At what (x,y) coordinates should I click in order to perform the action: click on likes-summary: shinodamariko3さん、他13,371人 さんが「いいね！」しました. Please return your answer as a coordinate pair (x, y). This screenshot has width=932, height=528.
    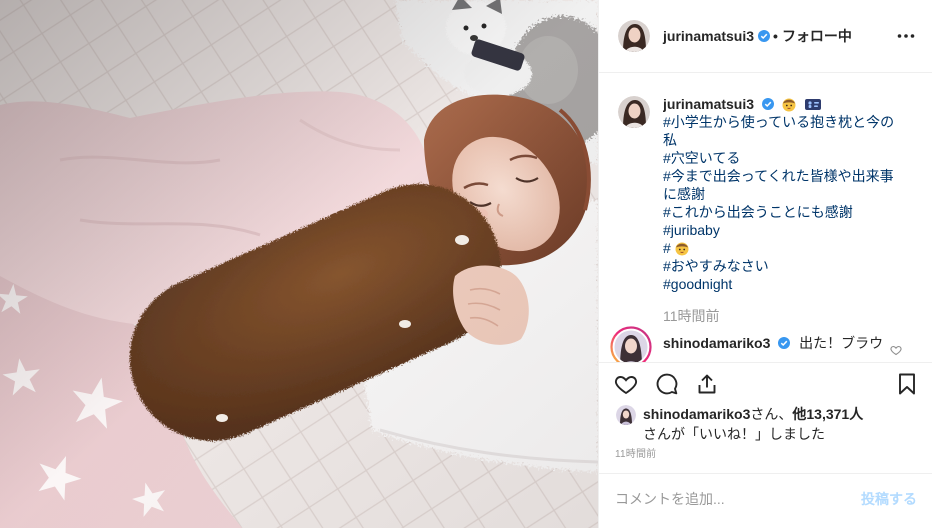
    Looking at the image, I should click on (765, 426).